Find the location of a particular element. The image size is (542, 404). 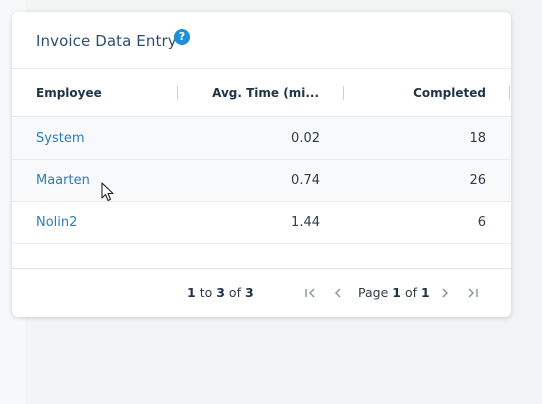

avg-time-cell: 0.74 is located at coordinates (305, 180).